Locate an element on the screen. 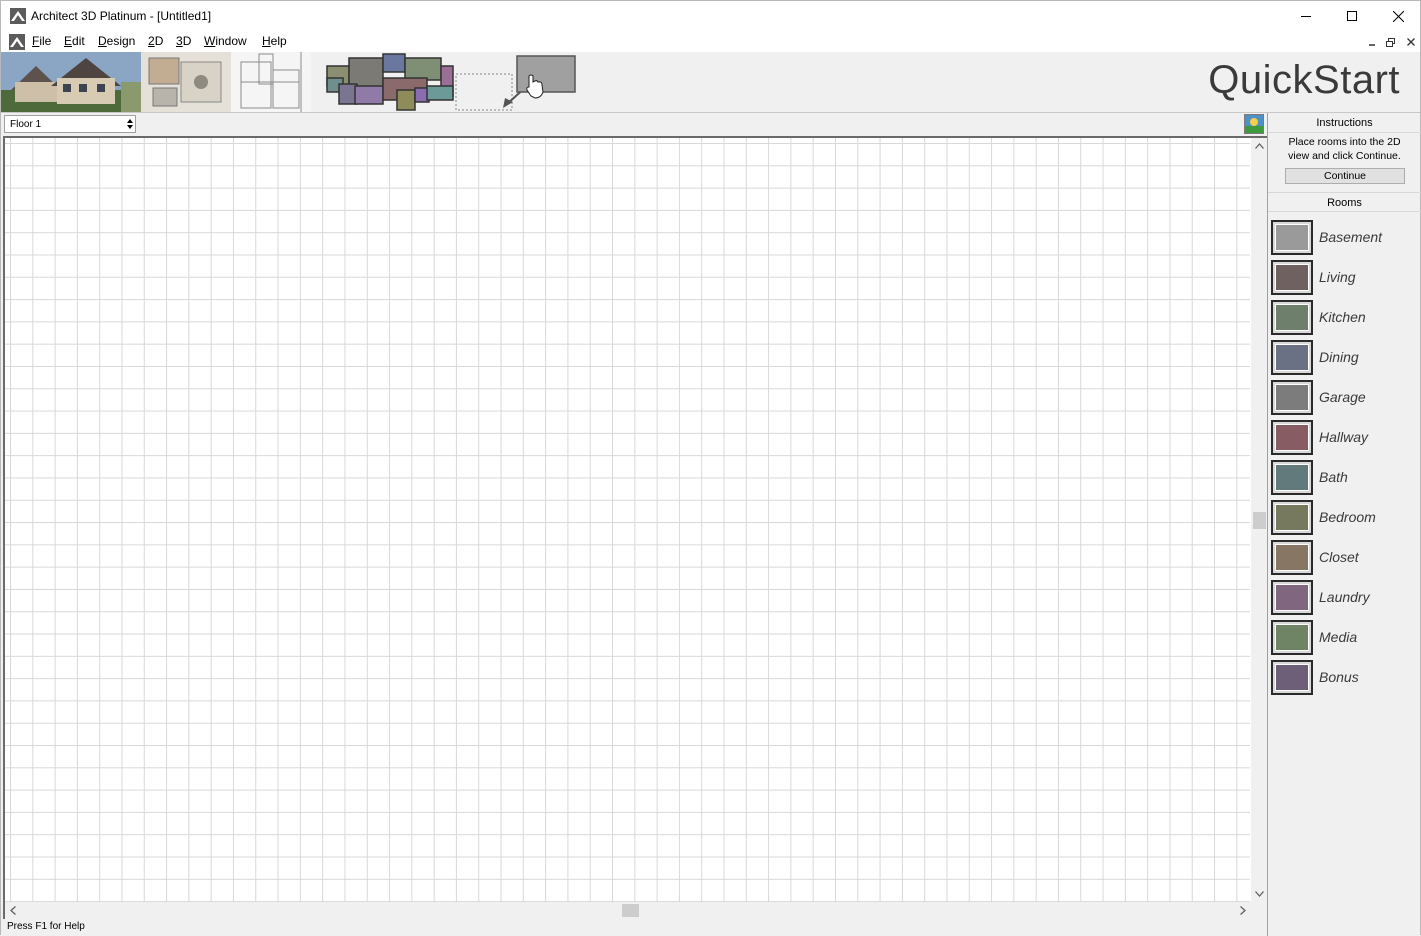 Image resolution: width=1421 pixels, height=936 pixels. quickstart-illustration is located at coordinates (288, 82).